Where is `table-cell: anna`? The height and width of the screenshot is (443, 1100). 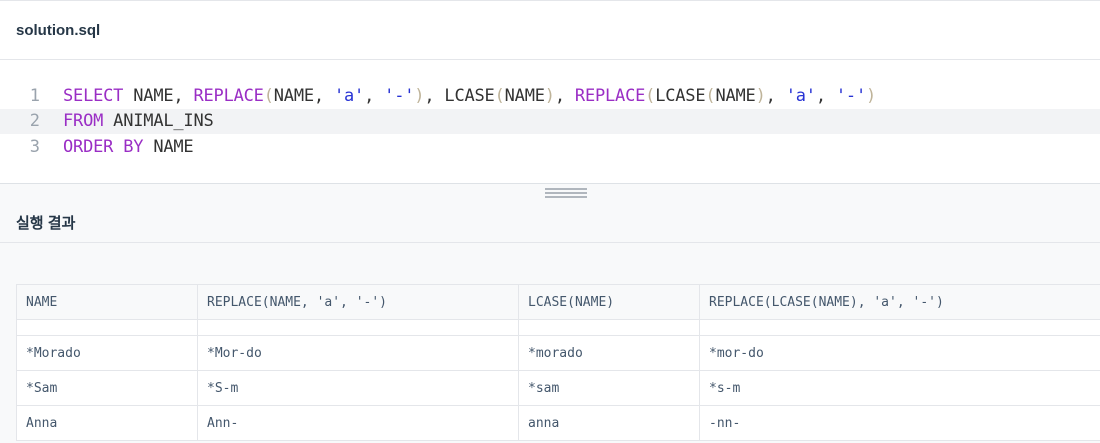
table-cell: anna is located at coordinates (609, 423).